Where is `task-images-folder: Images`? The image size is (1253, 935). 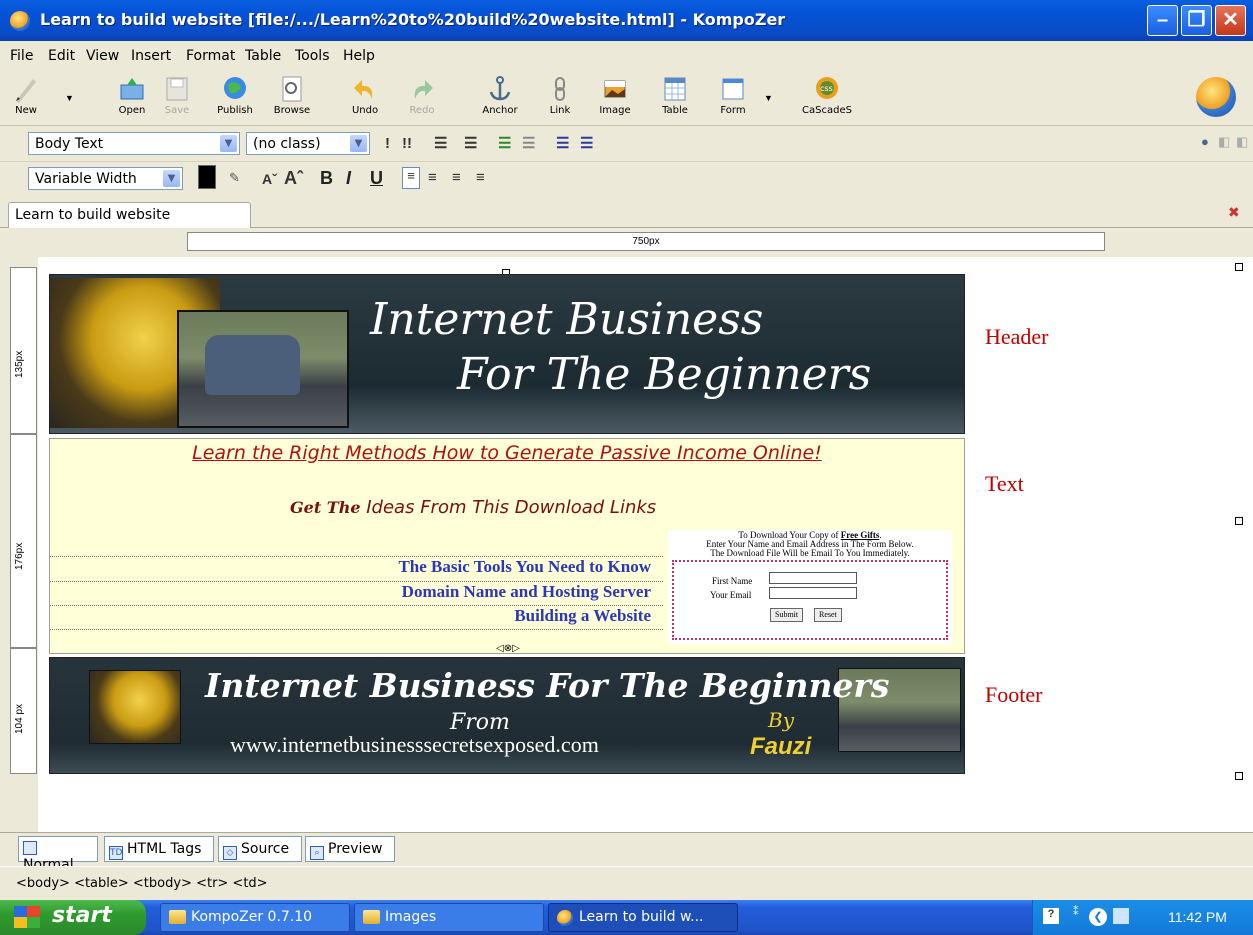 task-images-folder: Images is located at coordinates (449, 917).